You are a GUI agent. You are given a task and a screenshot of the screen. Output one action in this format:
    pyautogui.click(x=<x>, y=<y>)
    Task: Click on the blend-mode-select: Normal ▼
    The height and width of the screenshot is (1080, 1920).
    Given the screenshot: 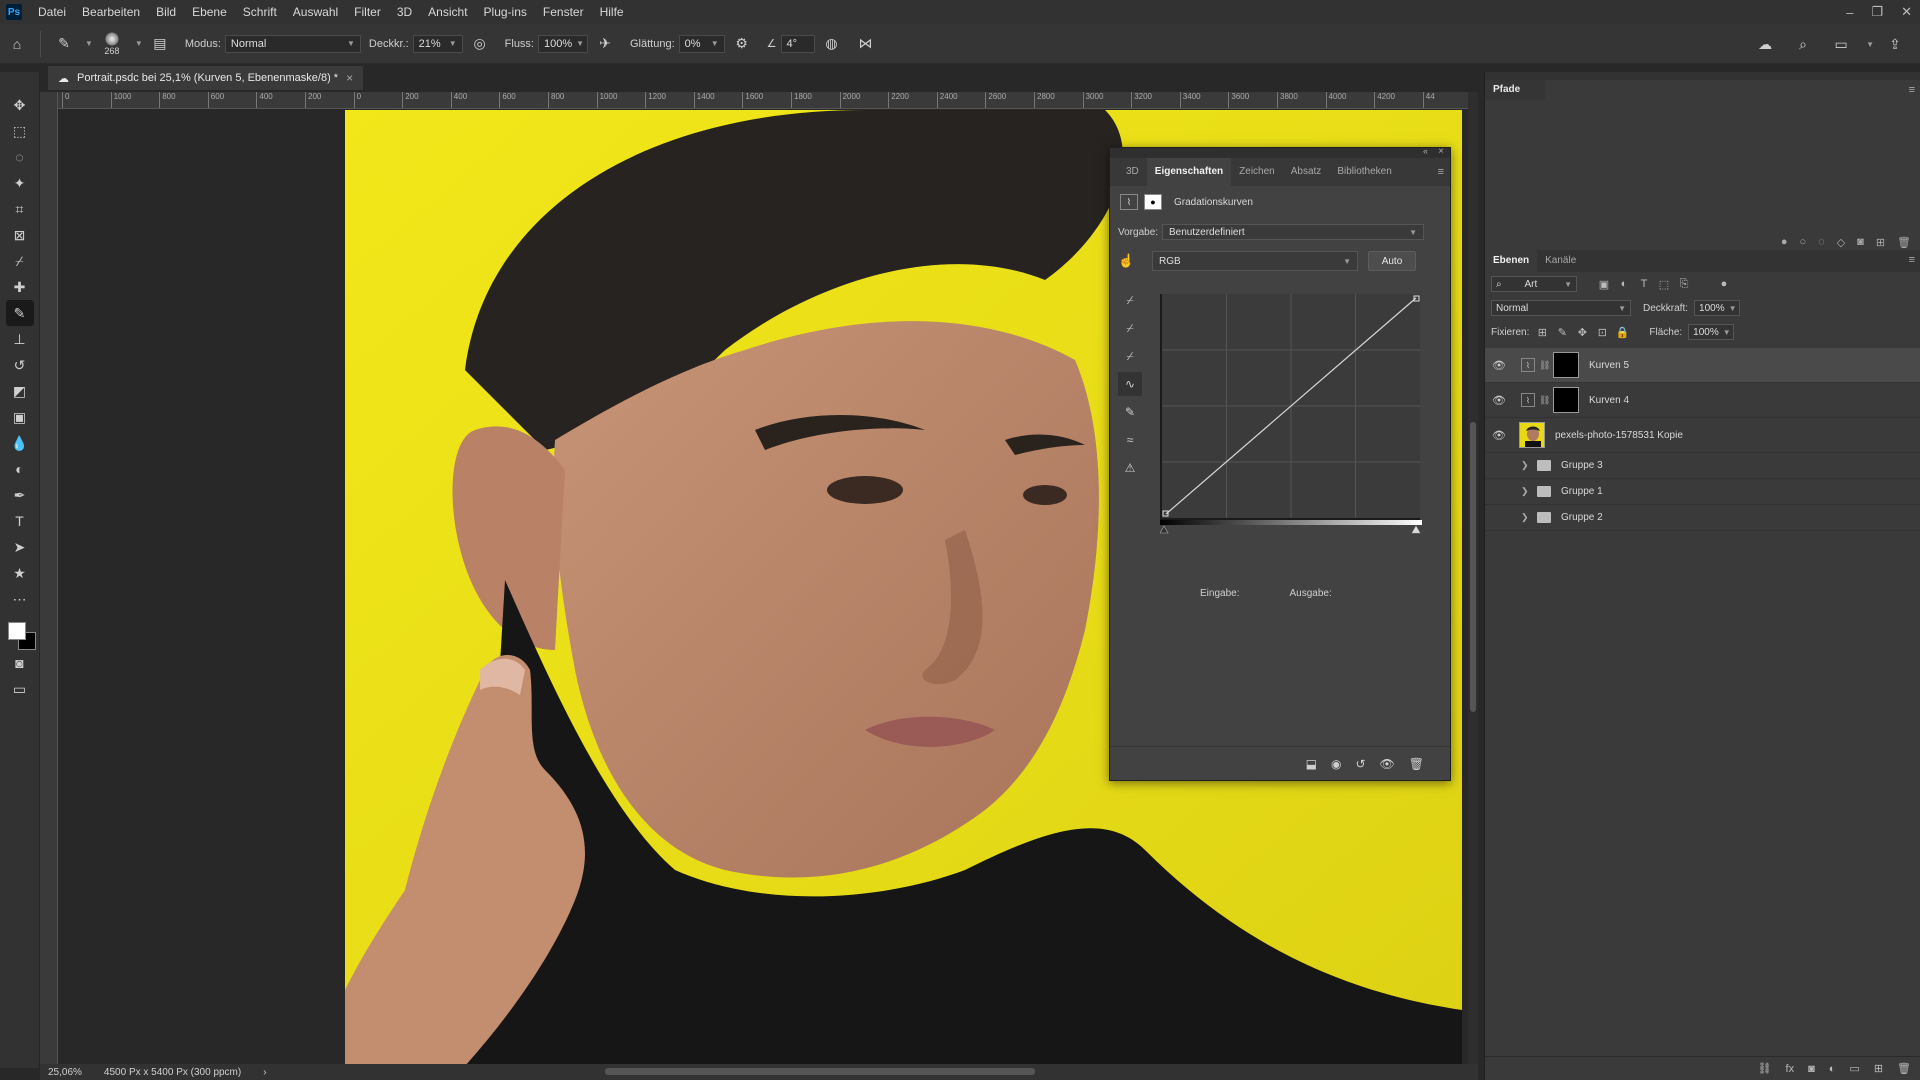 What is the action you would take?
    pyautogui.click(x=1561, y=308)
    